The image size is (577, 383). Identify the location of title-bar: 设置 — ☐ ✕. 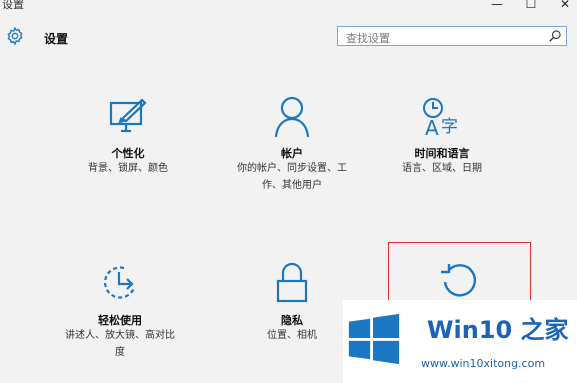
(288, 8).